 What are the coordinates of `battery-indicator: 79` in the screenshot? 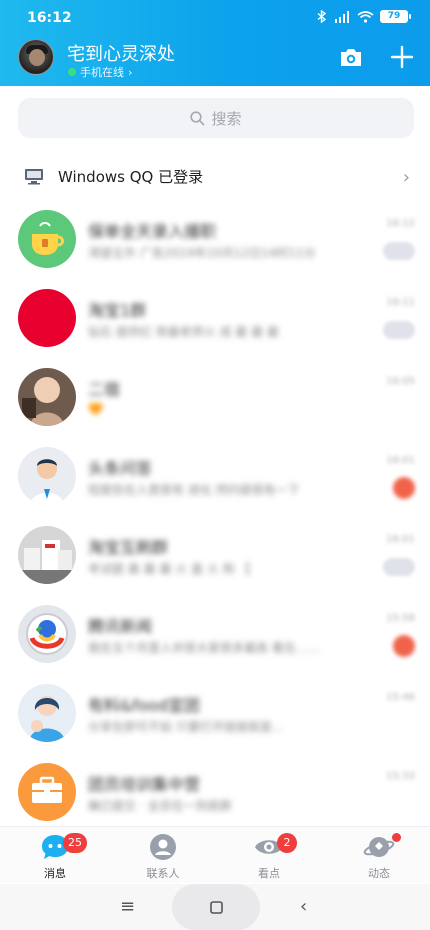 It's located at (395, 16).